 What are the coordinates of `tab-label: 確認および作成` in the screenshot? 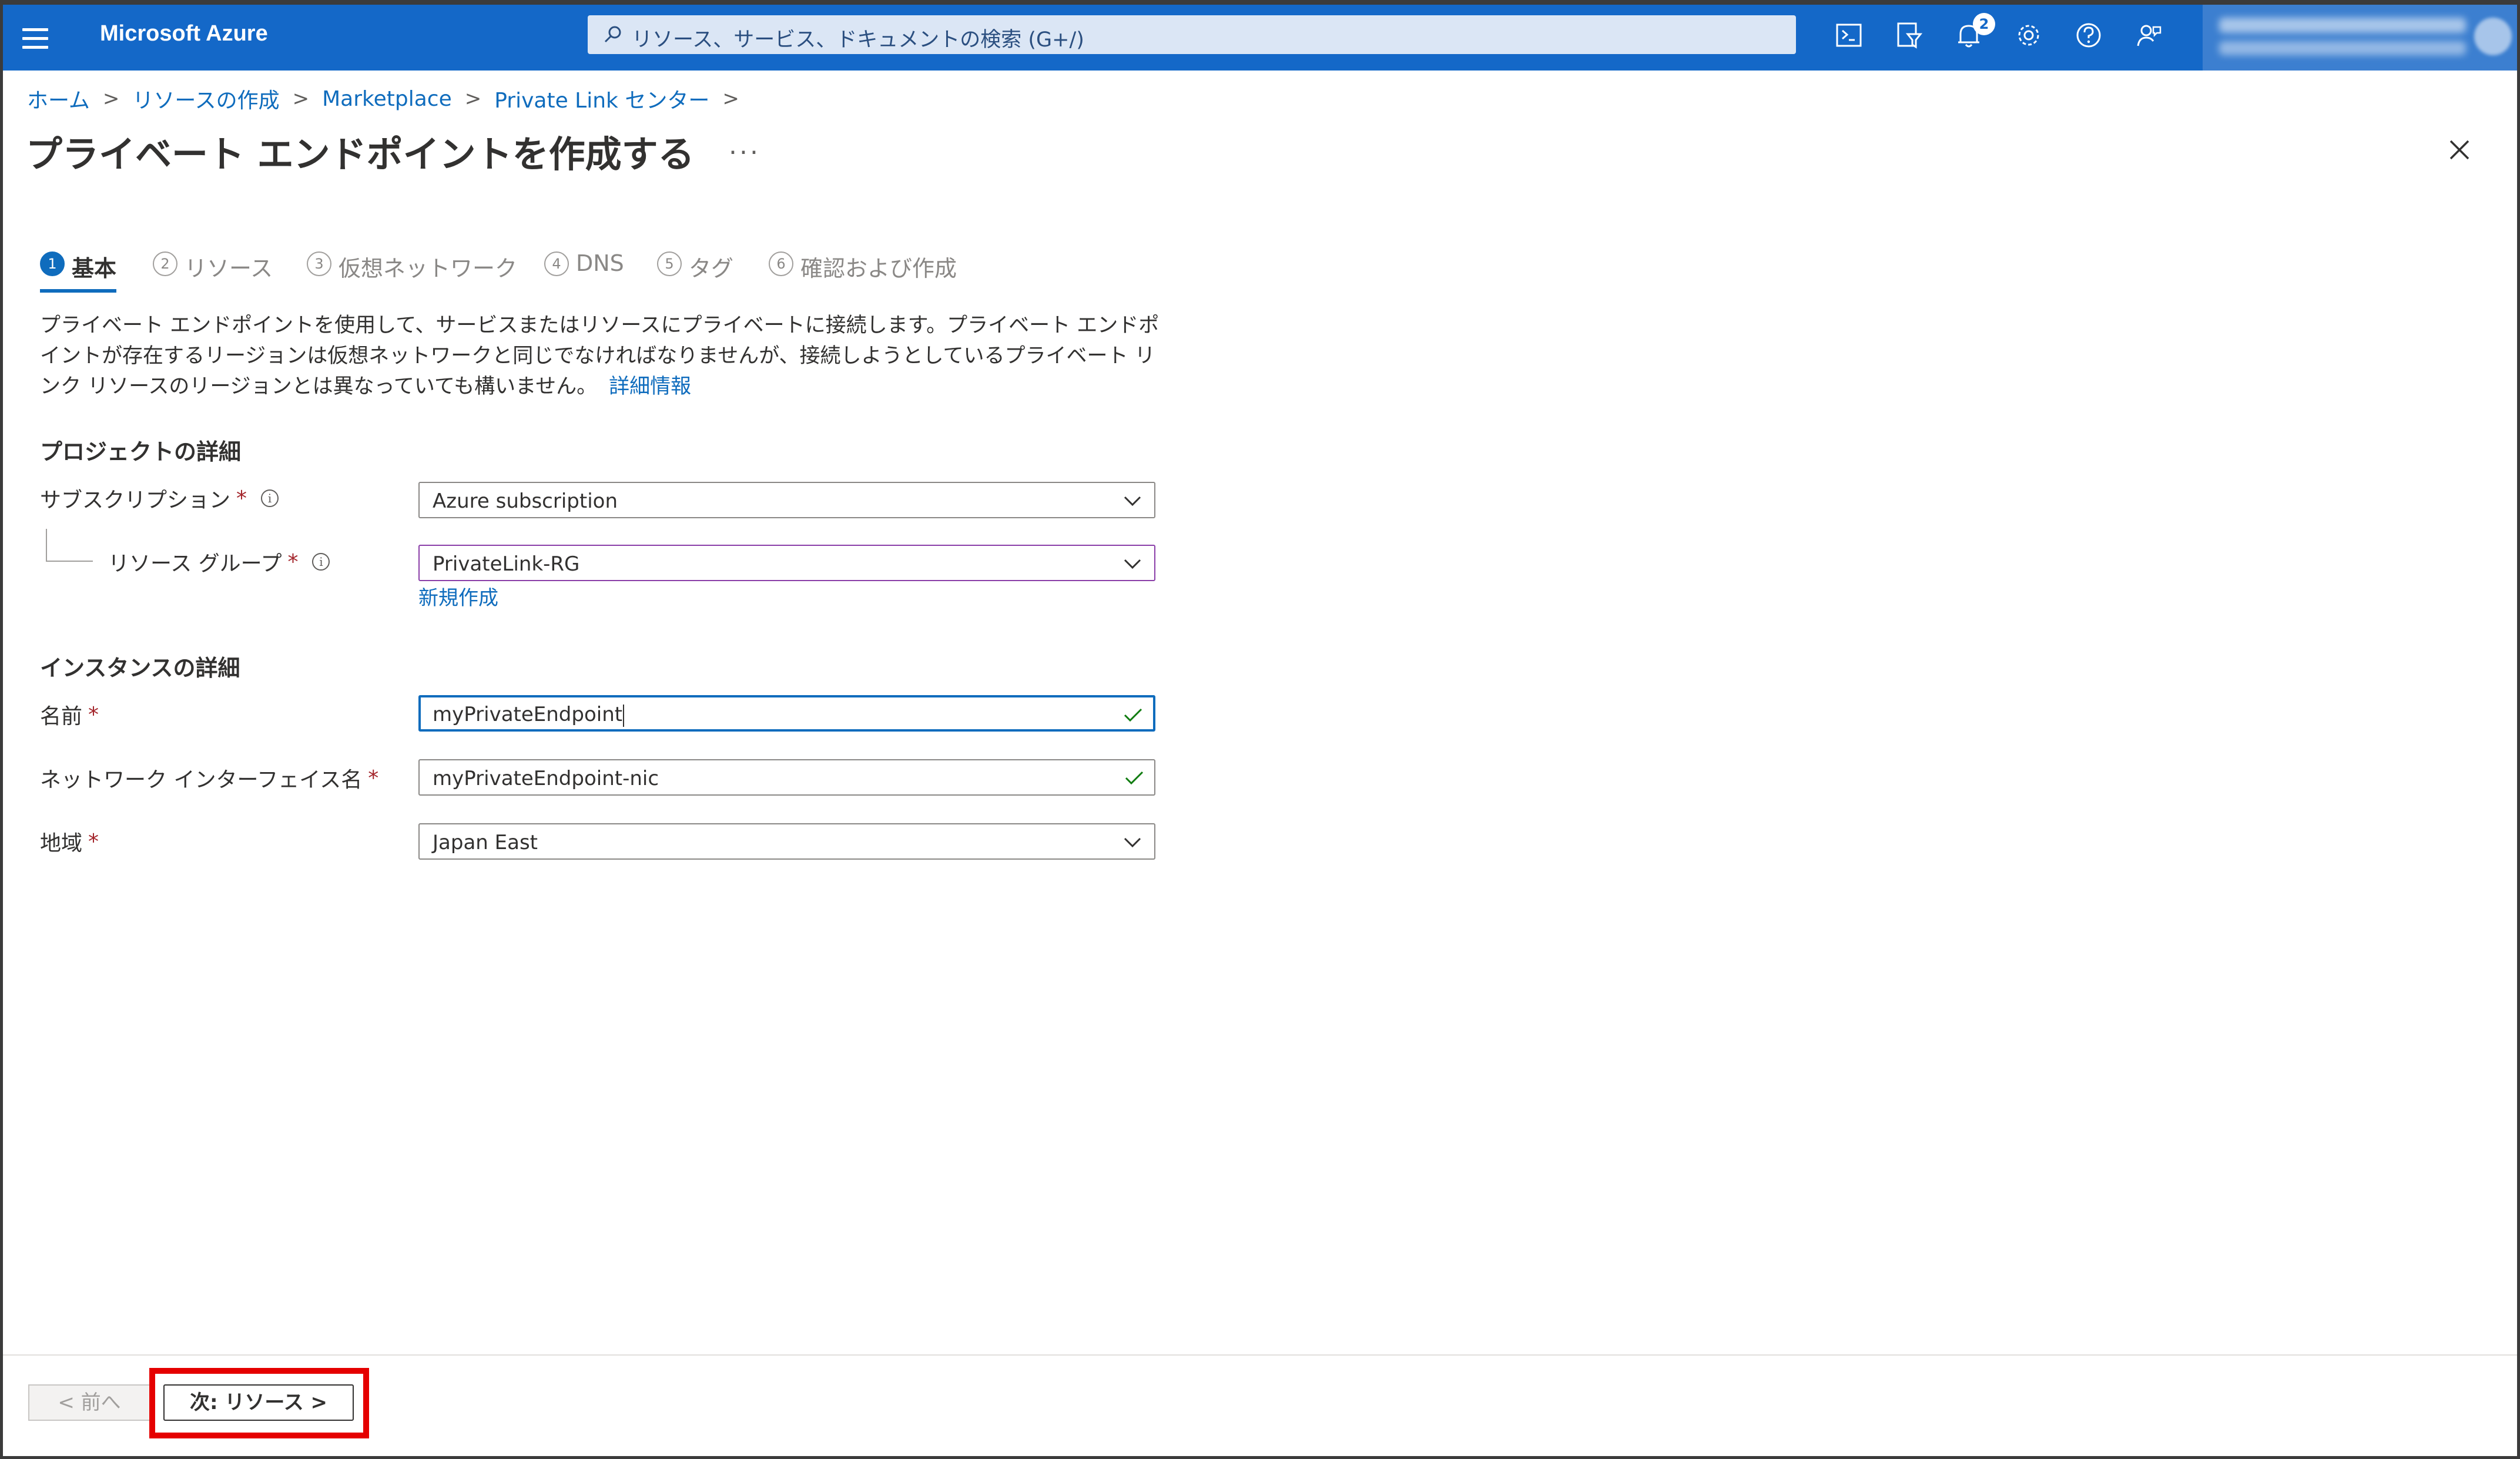 It's located at (878, 268).